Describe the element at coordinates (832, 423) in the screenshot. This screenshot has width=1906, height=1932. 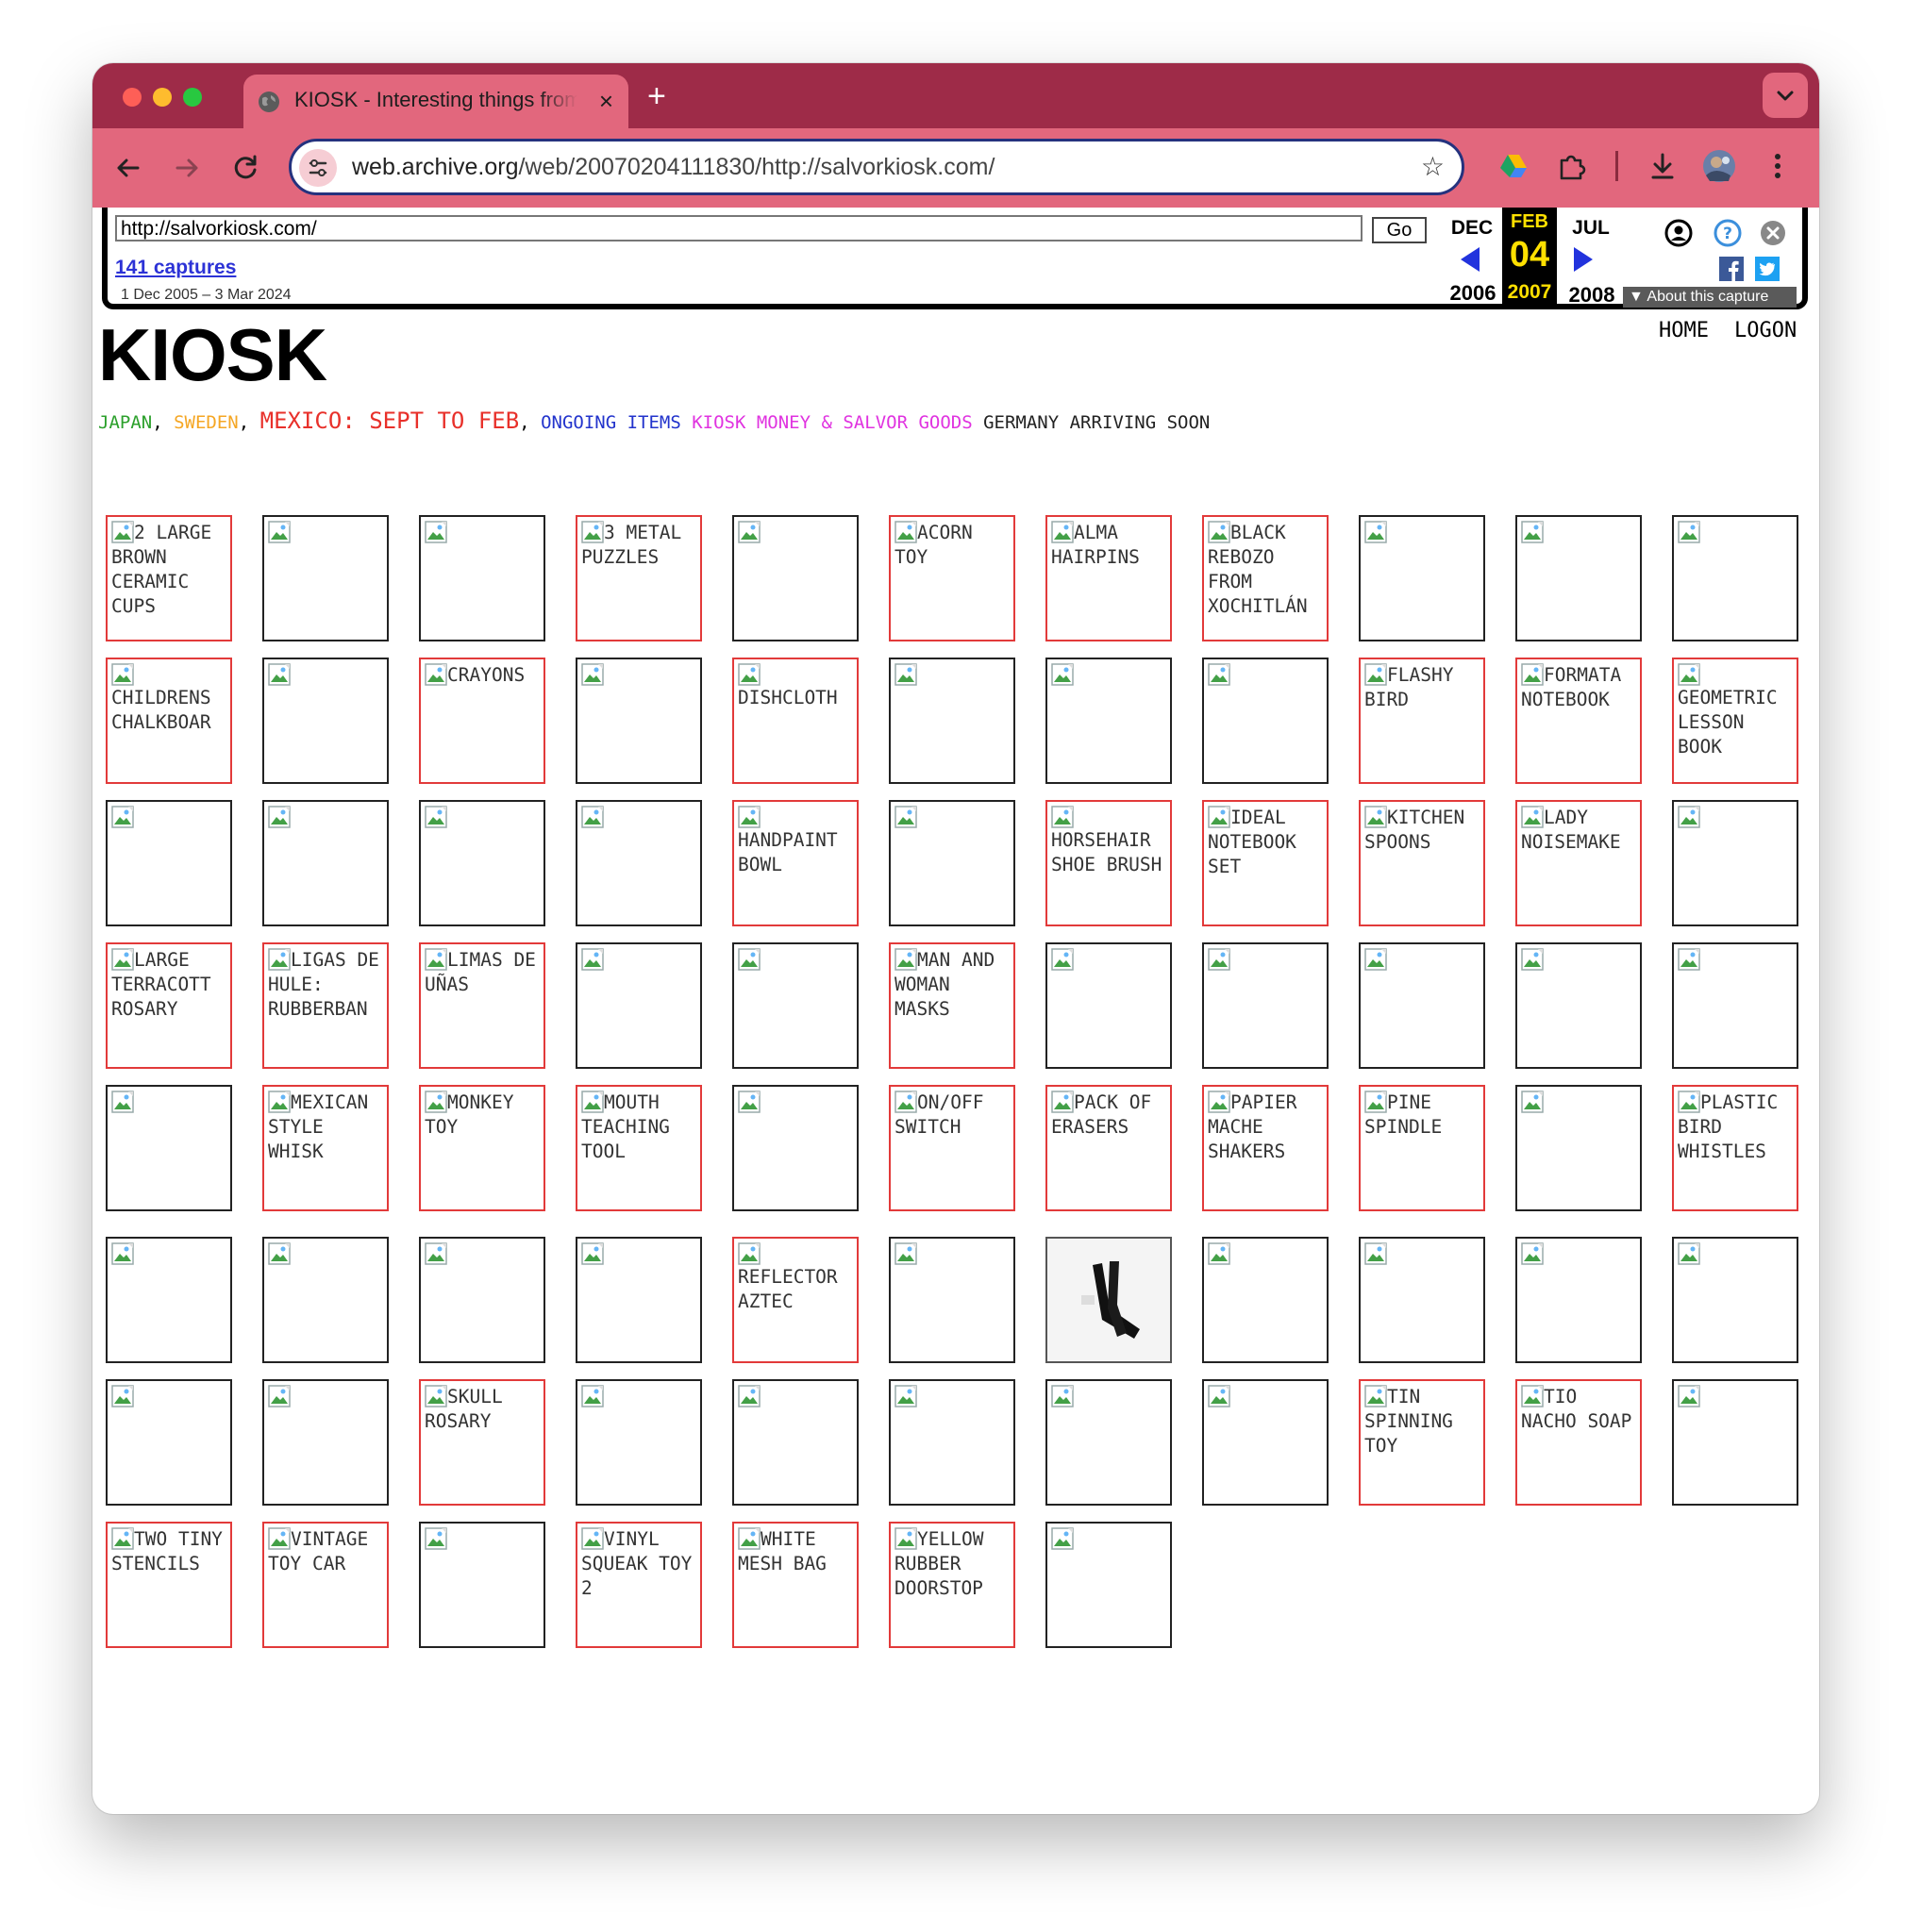
I see `category-link: KIOSK MONEY & SALVOR GOODS` at that location.